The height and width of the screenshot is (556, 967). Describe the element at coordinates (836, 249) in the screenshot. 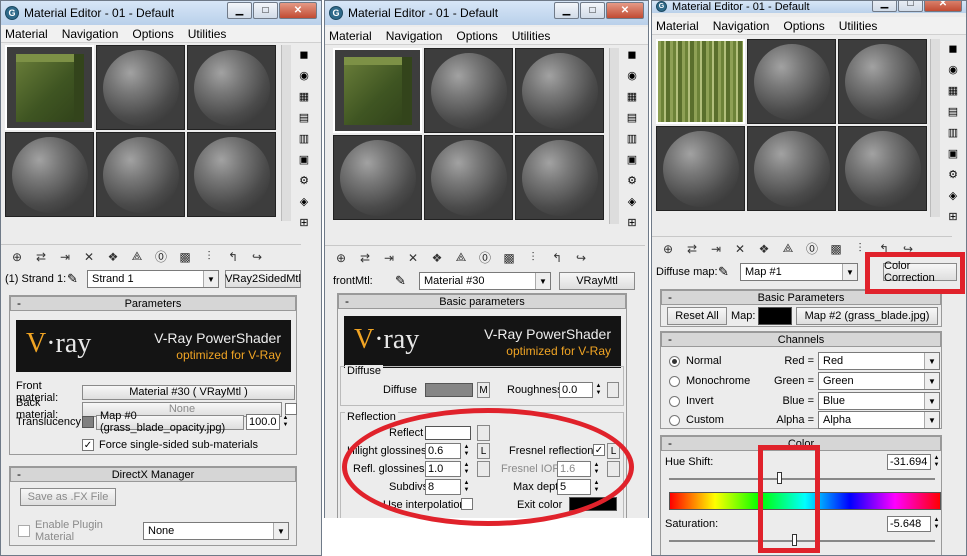

I see `show-map-icon: ▩` at that location.